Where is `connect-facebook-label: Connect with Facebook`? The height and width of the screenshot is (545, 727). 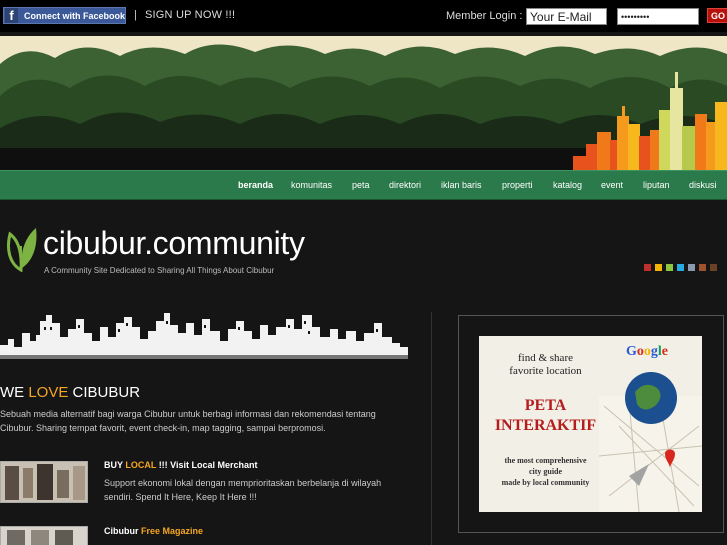 connect-facebook-label: Connect with Facebook is located at coordinates (74, 15).